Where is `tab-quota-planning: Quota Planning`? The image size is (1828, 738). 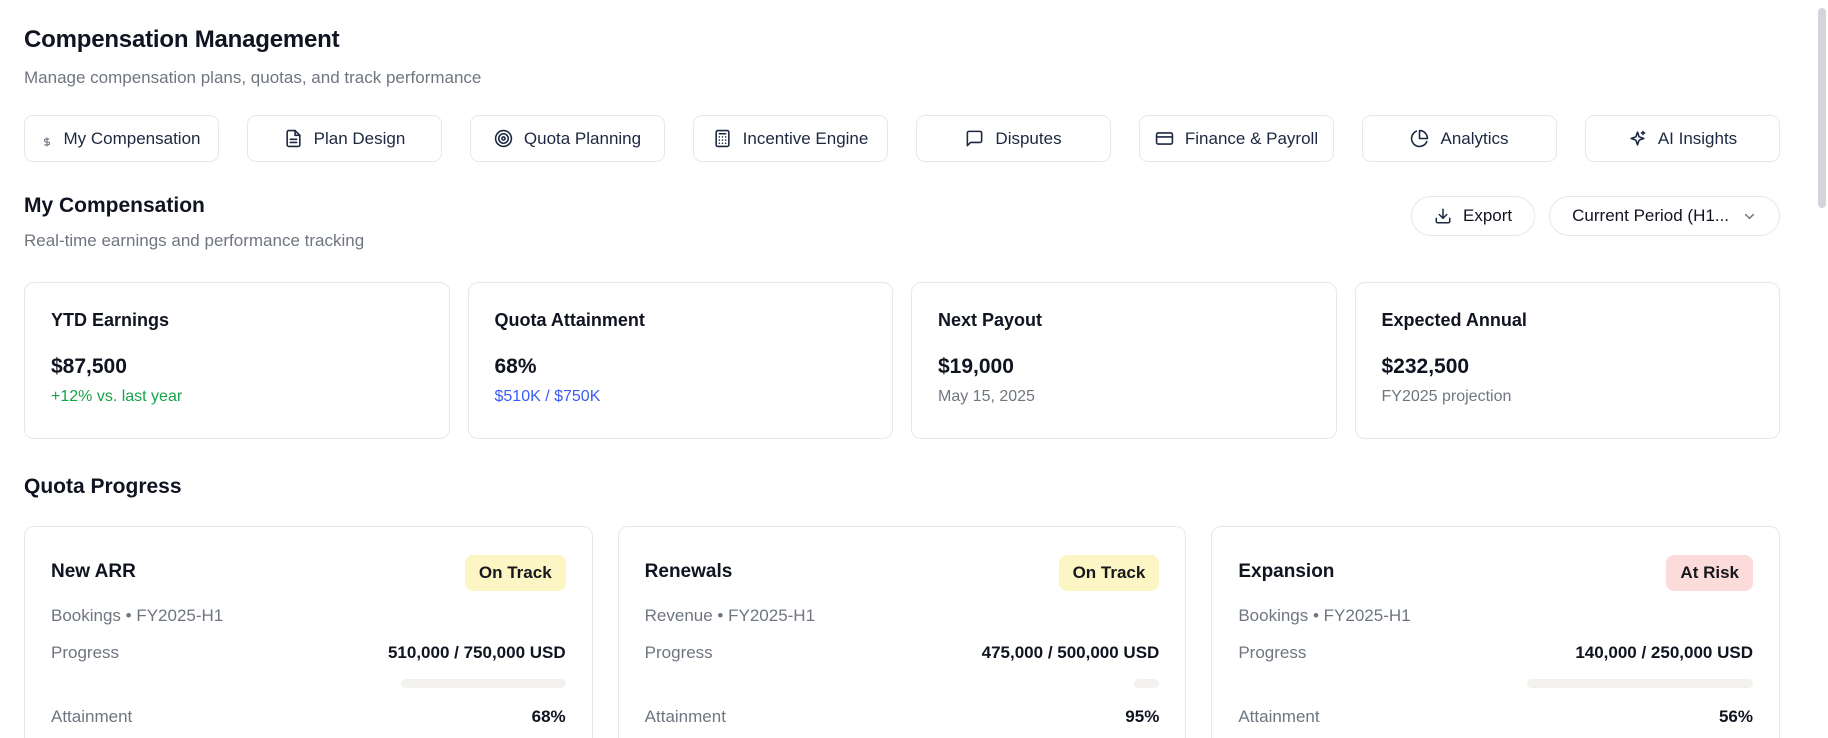 tab-quota-planning: Quota Planning is located at coordinates (567, 138).